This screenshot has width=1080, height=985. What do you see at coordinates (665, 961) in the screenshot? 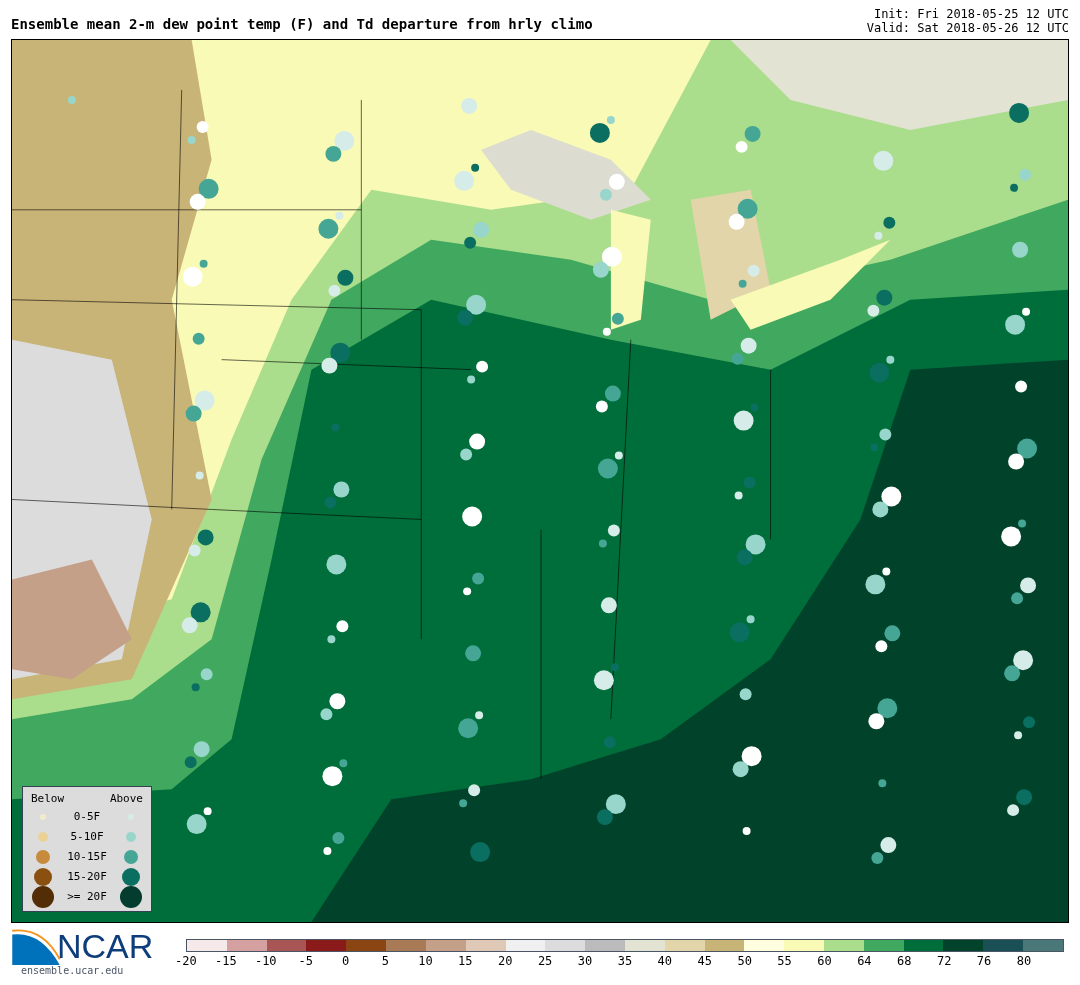
I see `scale-tick-label: 40` at bounding box center [665, 961].